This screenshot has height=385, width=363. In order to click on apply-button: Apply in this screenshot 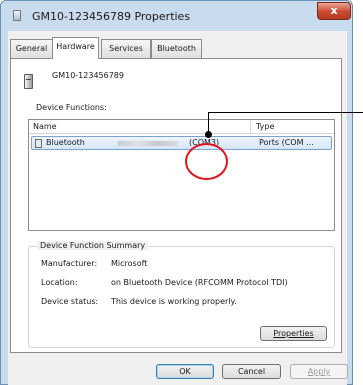, I will do `click(319, 371)`.